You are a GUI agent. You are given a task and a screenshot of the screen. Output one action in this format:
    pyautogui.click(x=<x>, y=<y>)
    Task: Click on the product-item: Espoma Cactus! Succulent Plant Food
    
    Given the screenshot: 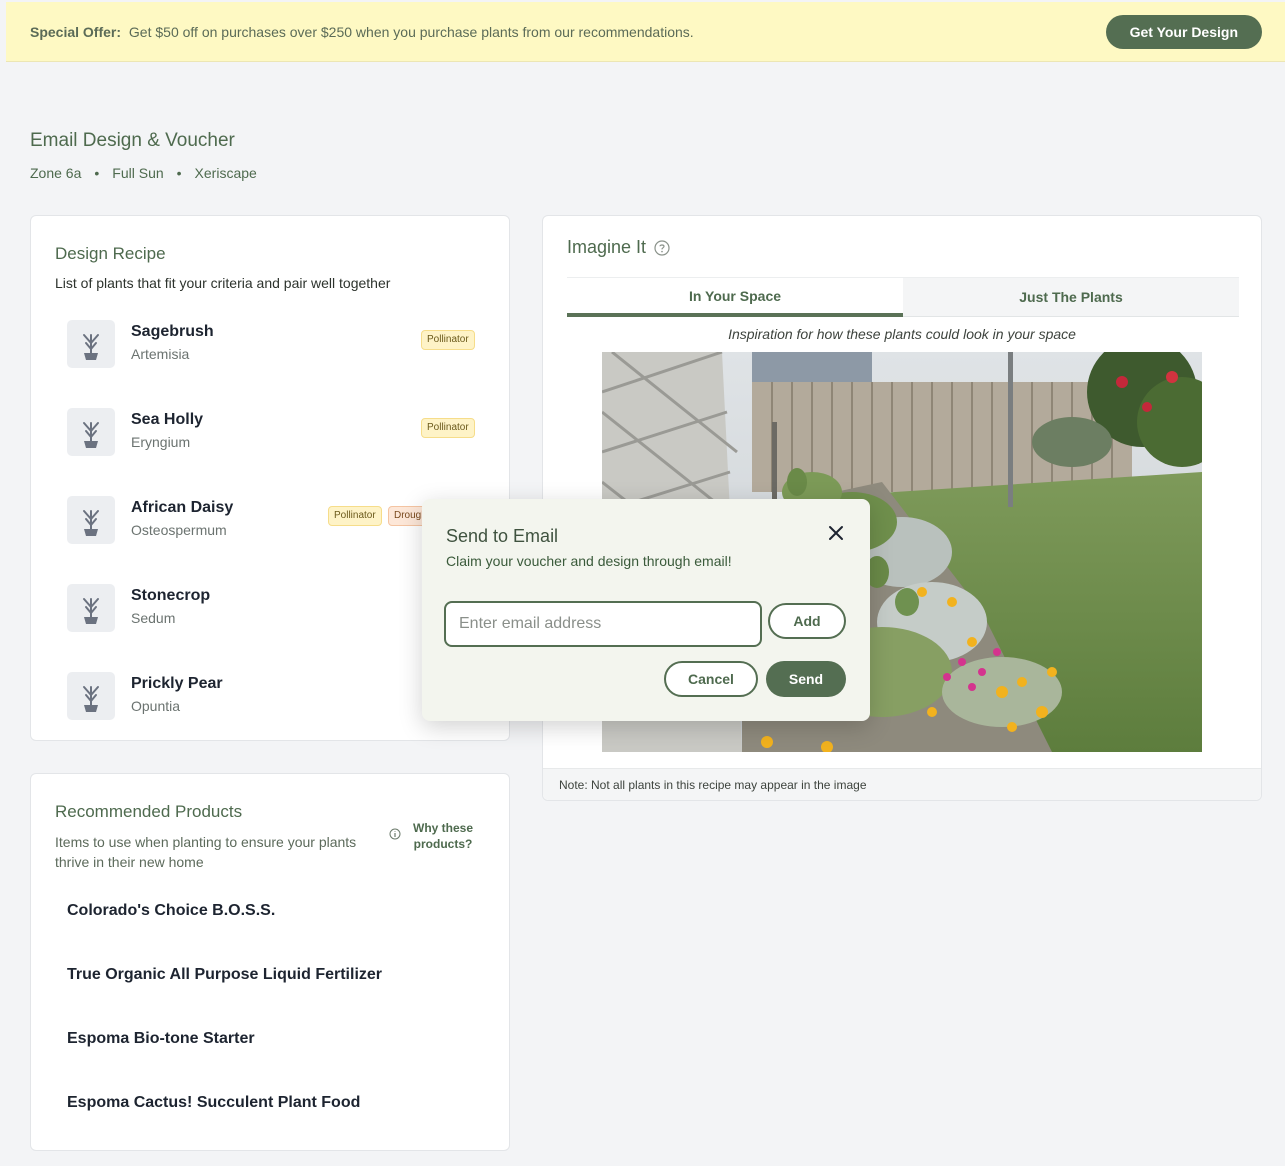 What is the action you would take?
    pyautogui.click(x=213, y=1103)
    